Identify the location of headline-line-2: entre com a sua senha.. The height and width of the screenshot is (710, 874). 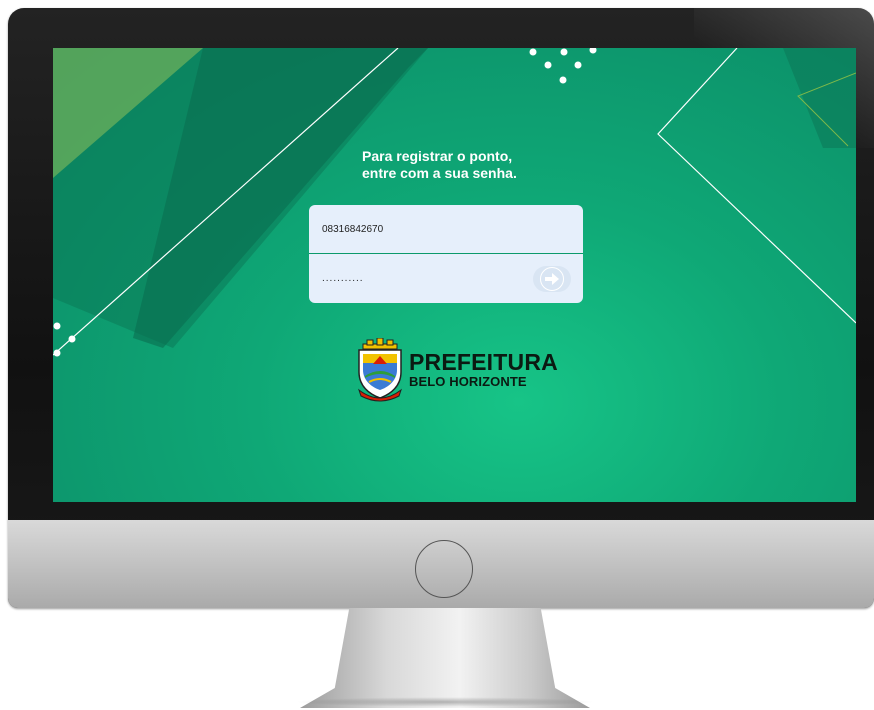
(439, 173).